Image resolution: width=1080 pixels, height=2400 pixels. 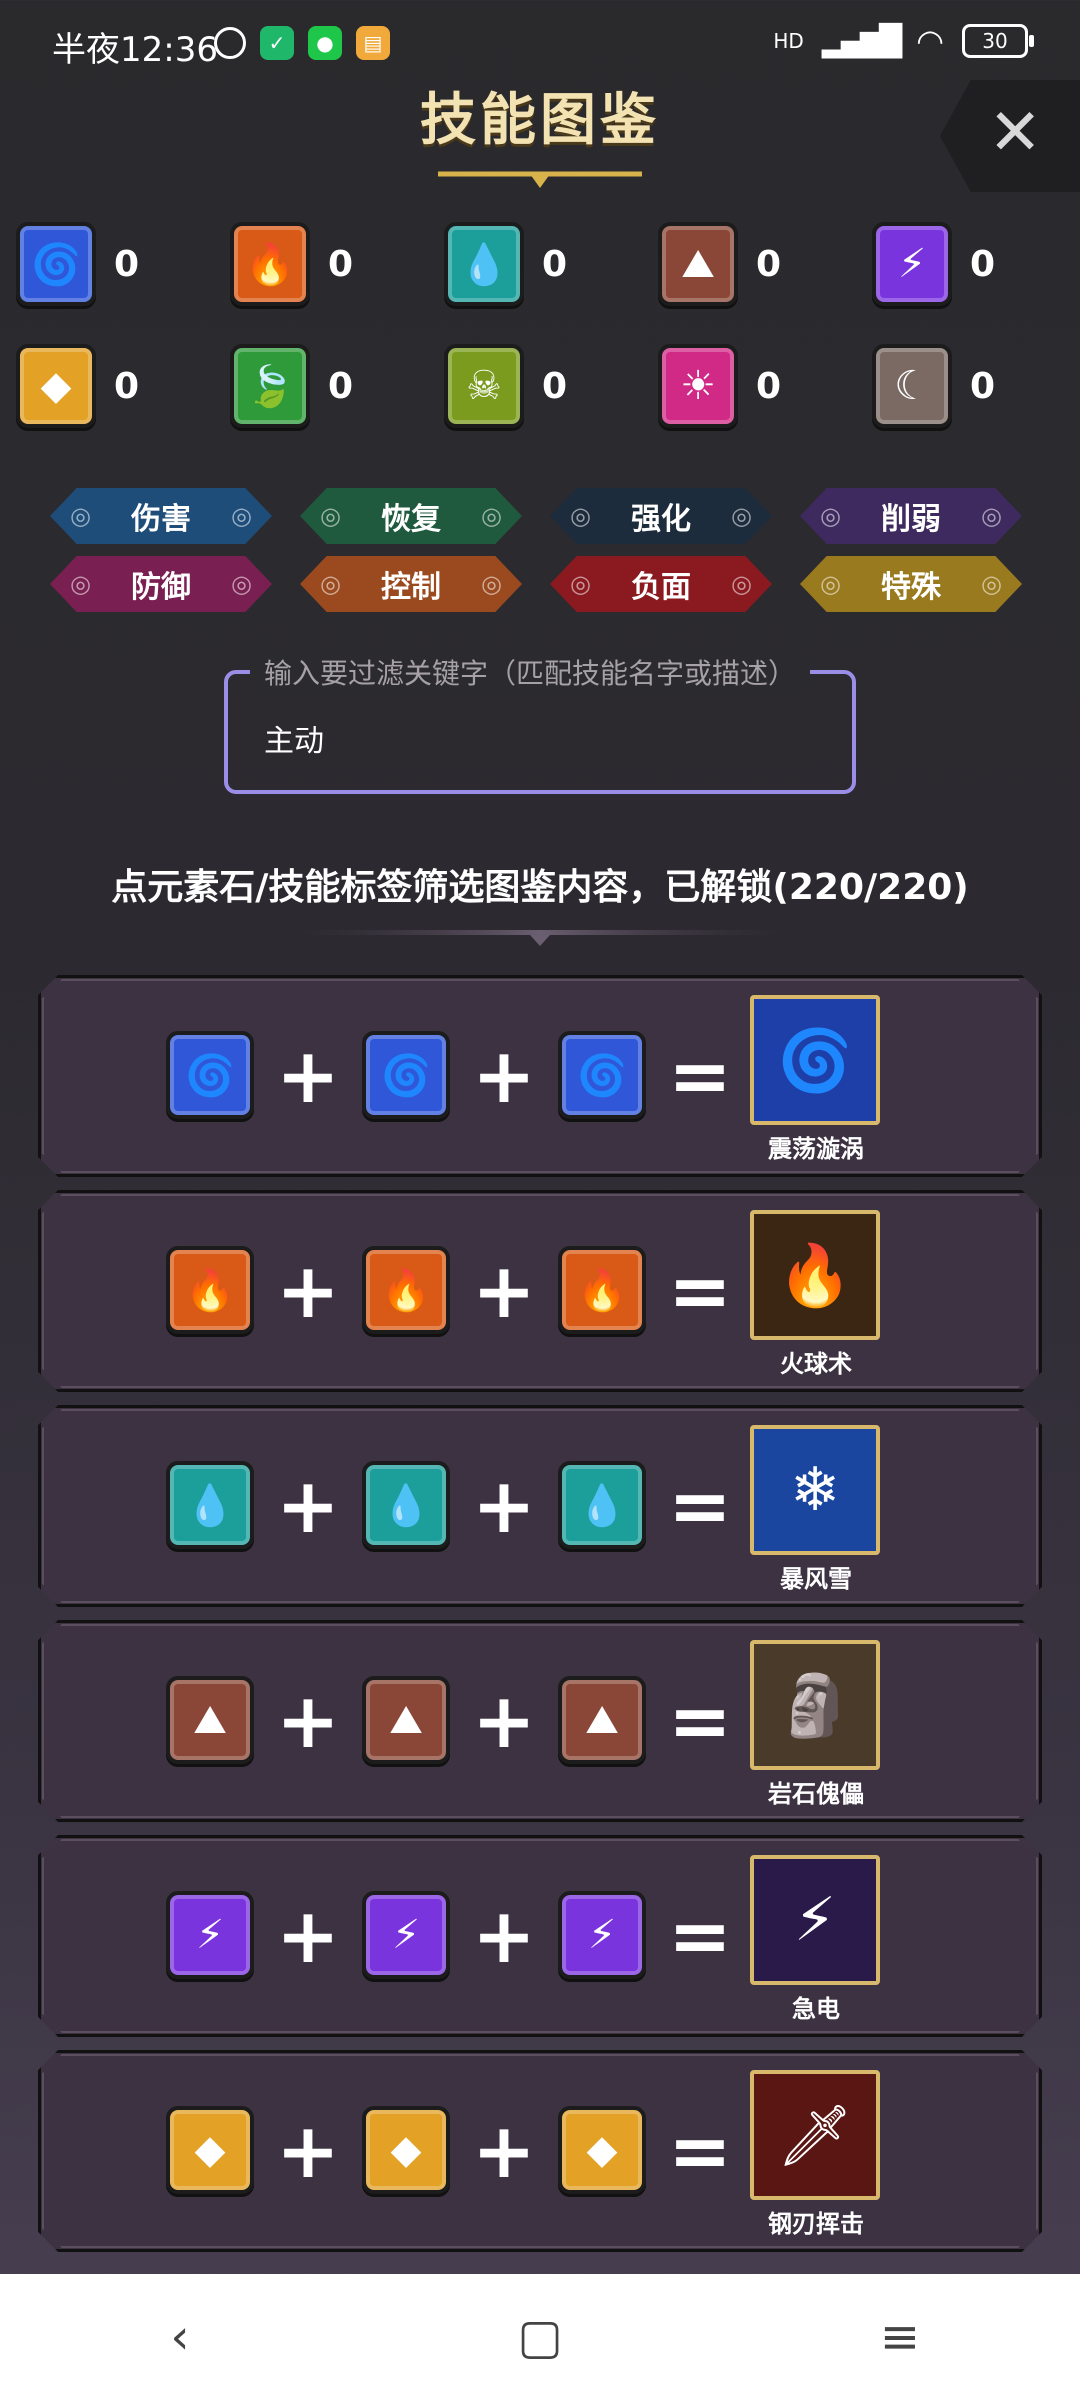 I want to click on skill-name: 火球术, so click(x=816, y=1364).